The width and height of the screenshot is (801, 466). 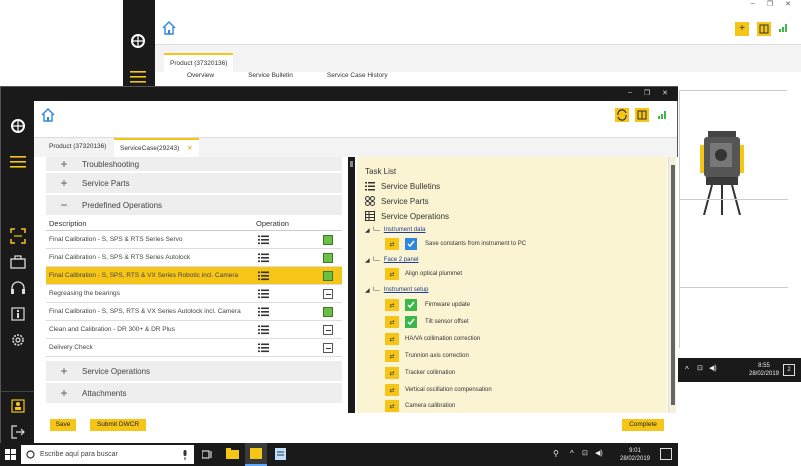 I want to click on add-icon: +, so click(x=742, y=29).